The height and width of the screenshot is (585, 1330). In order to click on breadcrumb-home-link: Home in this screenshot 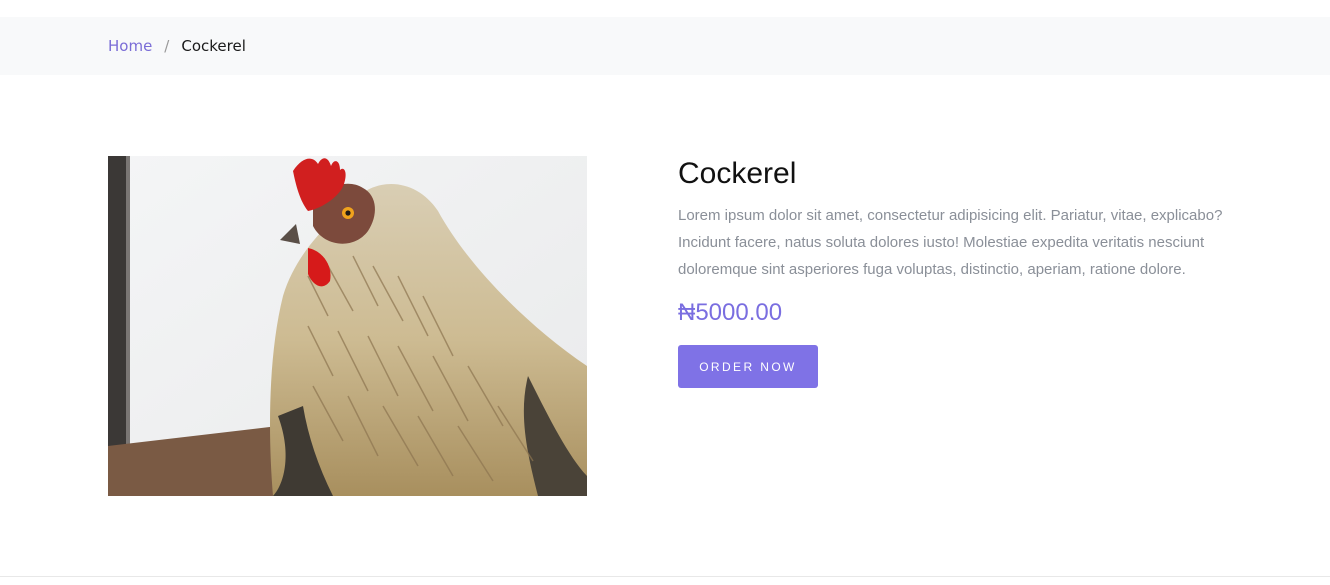, I will do `click(130, 46)`.